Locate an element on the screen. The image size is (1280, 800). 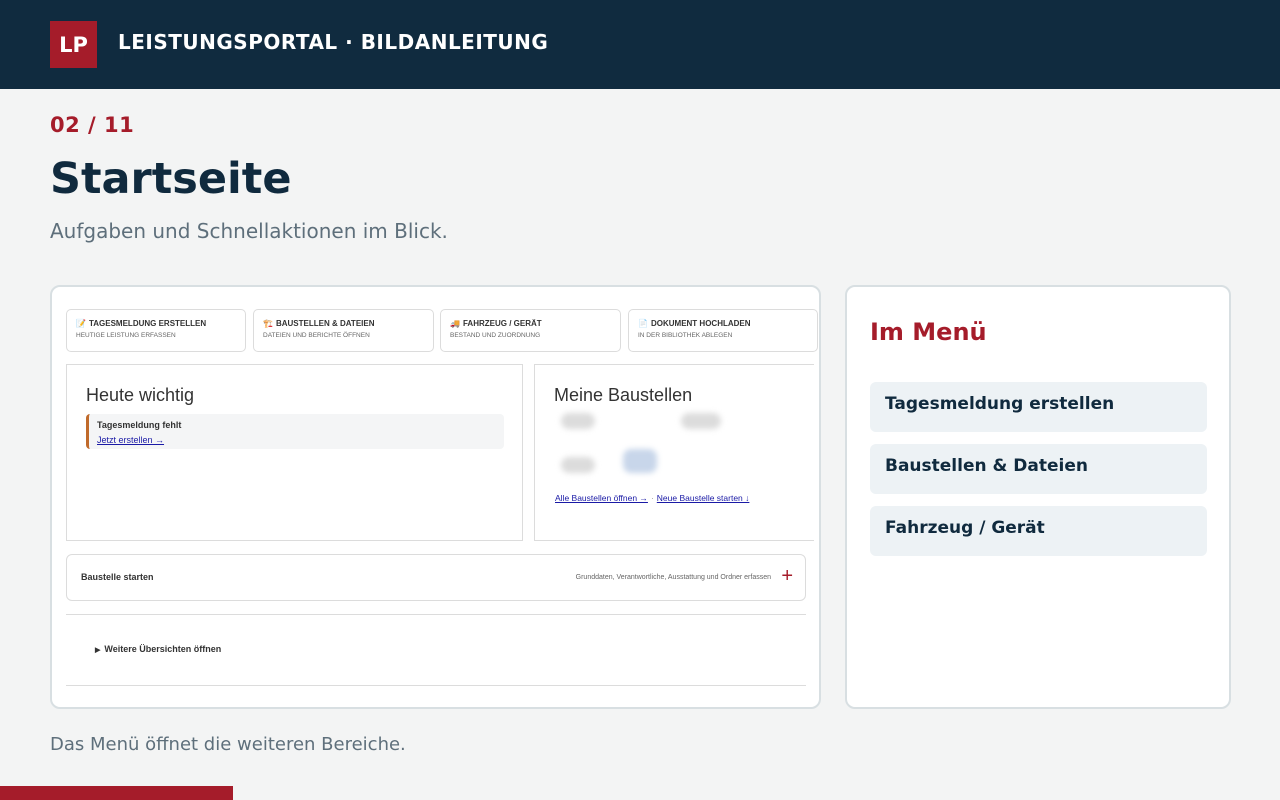
quick-action-title: TAGESMELDUNG ERSTELLEN is located at coordinates (147, 323).